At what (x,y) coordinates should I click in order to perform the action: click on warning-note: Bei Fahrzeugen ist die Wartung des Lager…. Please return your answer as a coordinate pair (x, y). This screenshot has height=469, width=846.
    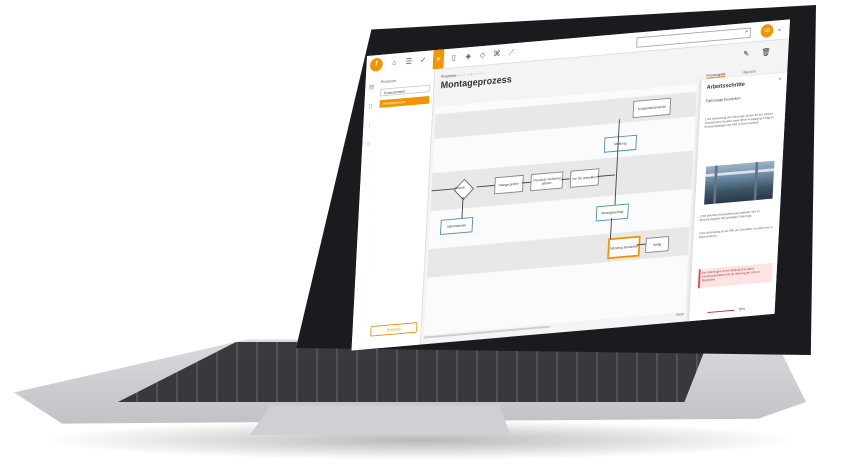
    Looking at the image, I should click on (735, 275).